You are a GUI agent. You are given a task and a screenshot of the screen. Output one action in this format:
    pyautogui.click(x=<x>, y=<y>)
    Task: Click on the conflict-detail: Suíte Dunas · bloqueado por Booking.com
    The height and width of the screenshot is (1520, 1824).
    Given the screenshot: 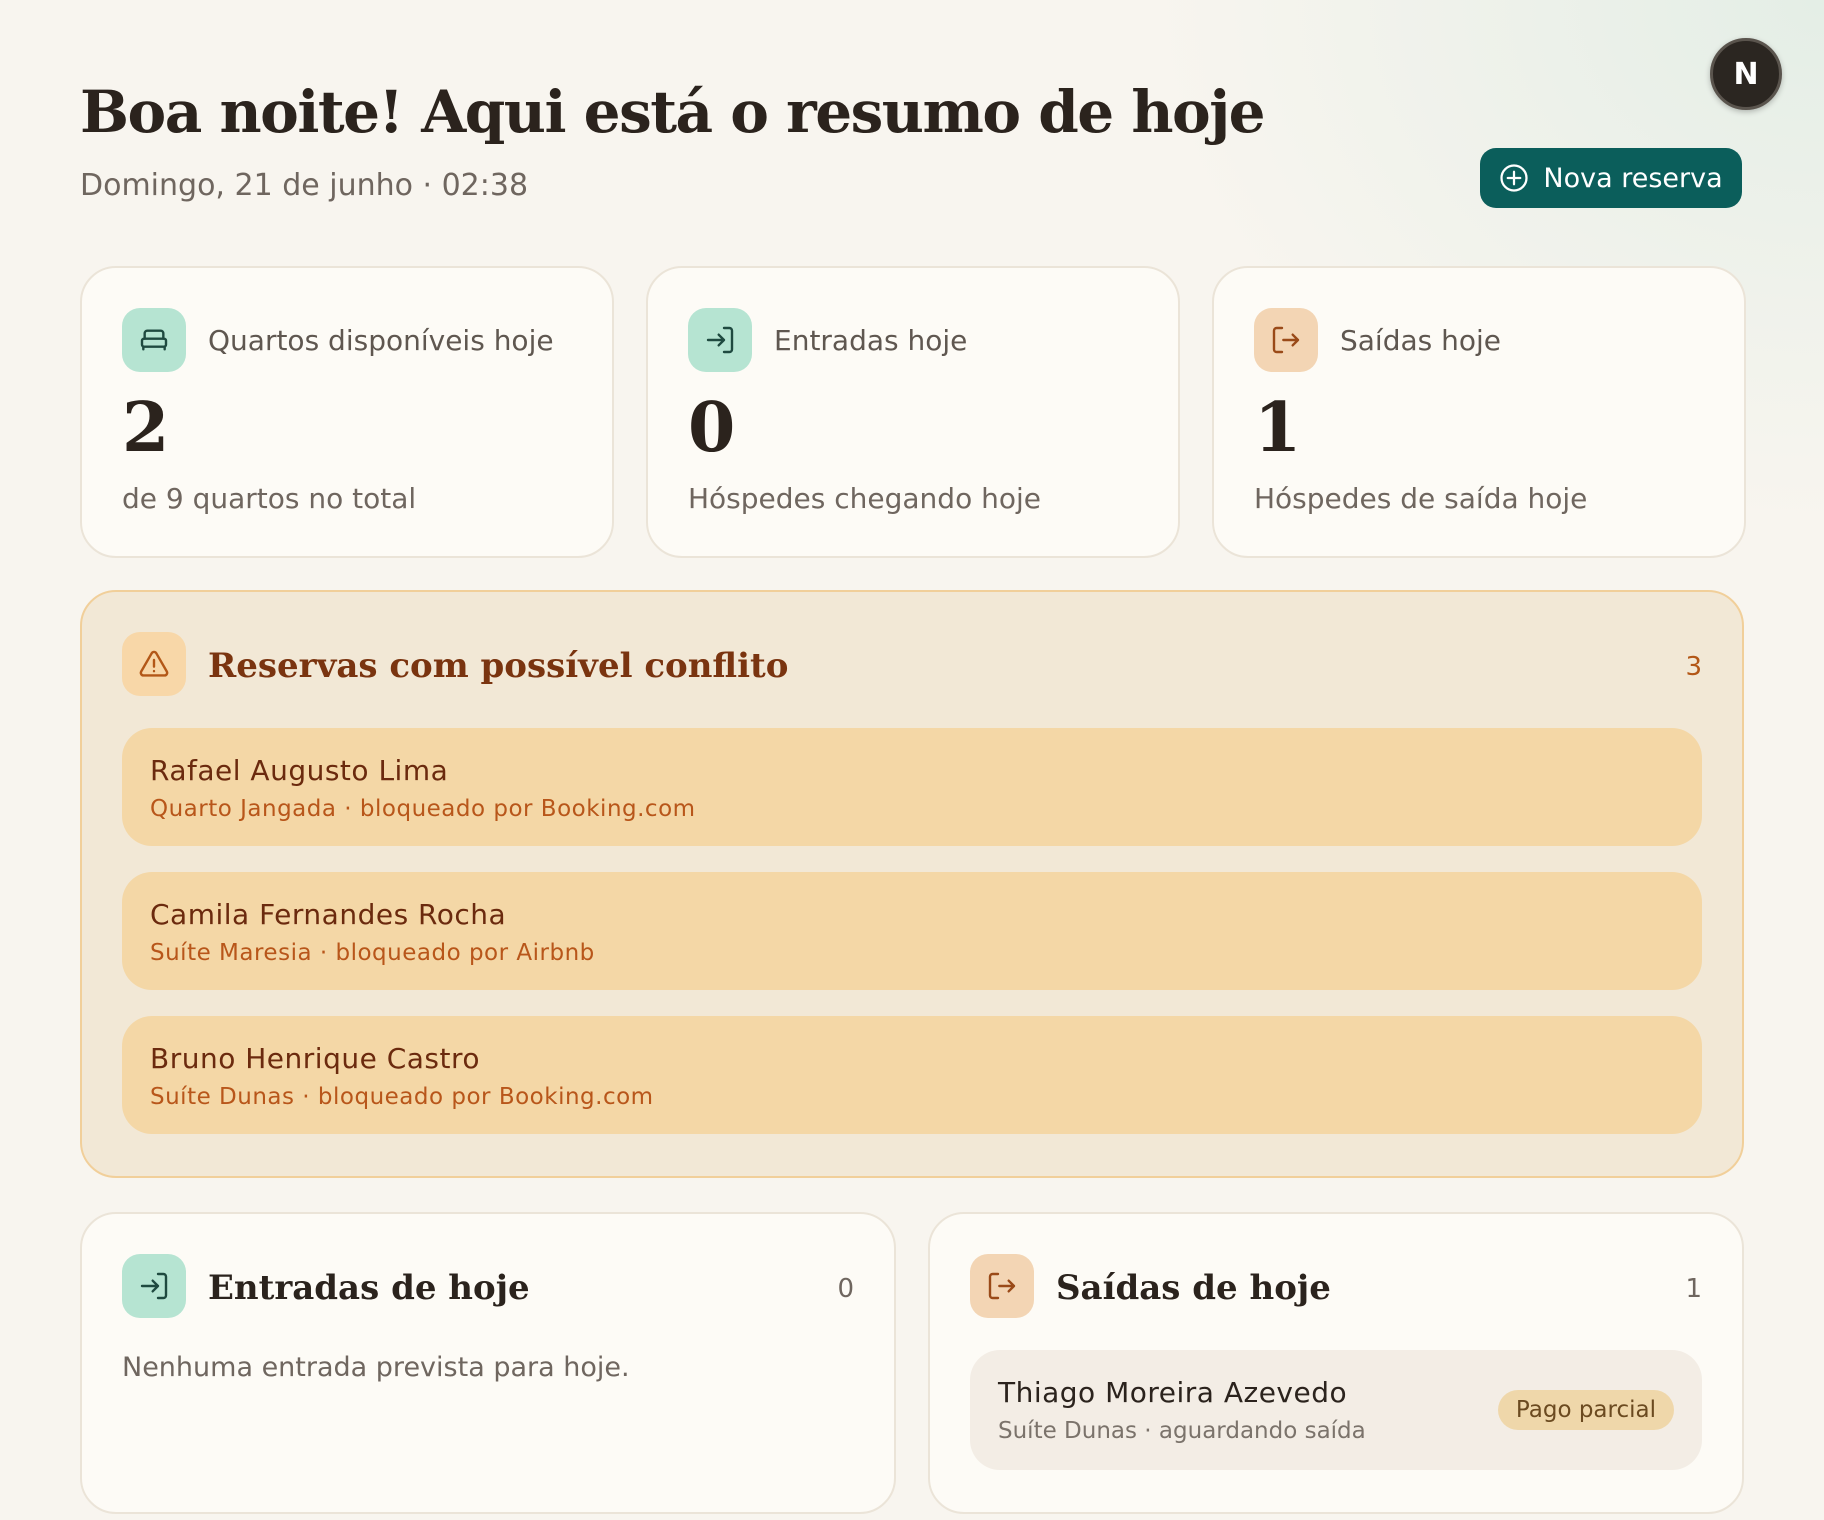 What is the action you would take?
    pyautogui.click(x=402, y=1097)
    